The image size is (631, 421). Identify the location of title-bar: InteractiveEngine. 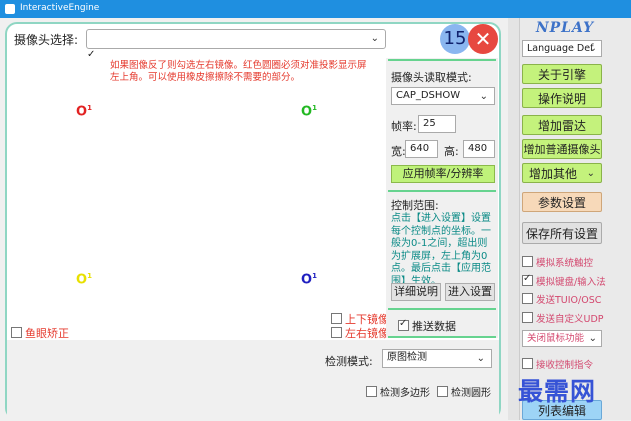
(315, 9).